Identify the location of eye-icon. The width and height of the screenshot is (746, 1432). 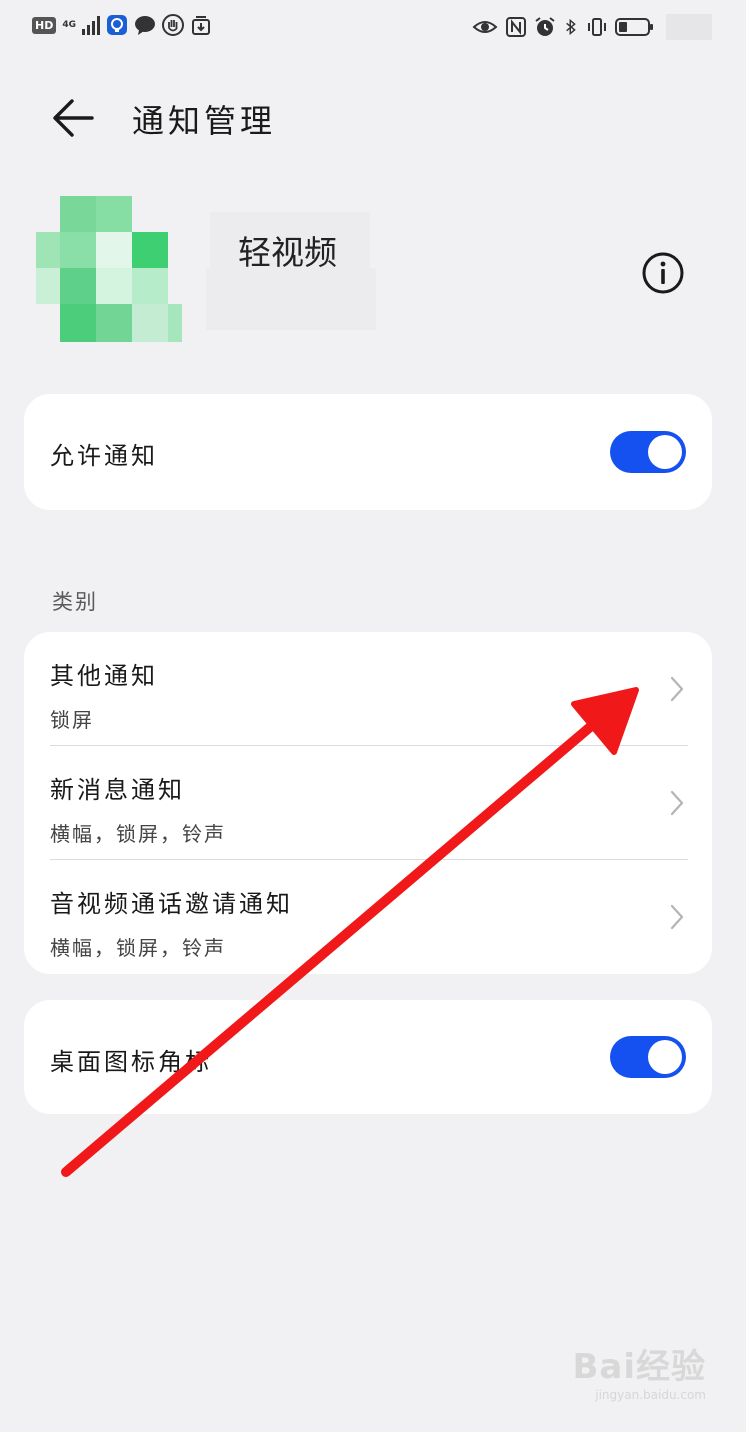
(485, 27).